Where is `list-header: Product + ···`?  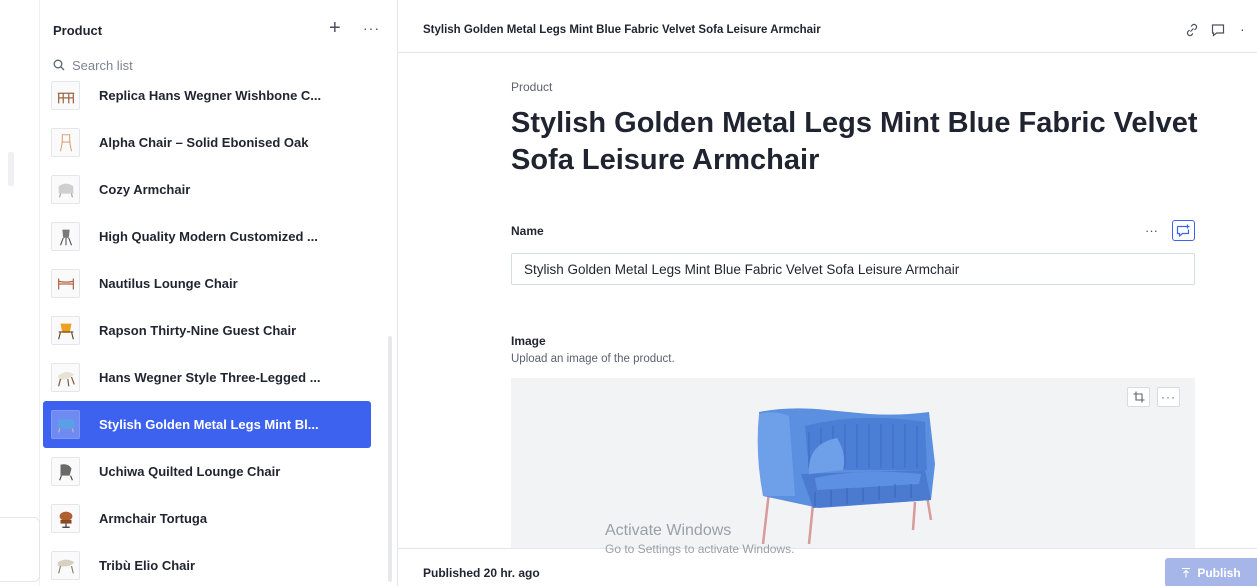
list-header: Product + ··· is located at coordinates (219, 26).